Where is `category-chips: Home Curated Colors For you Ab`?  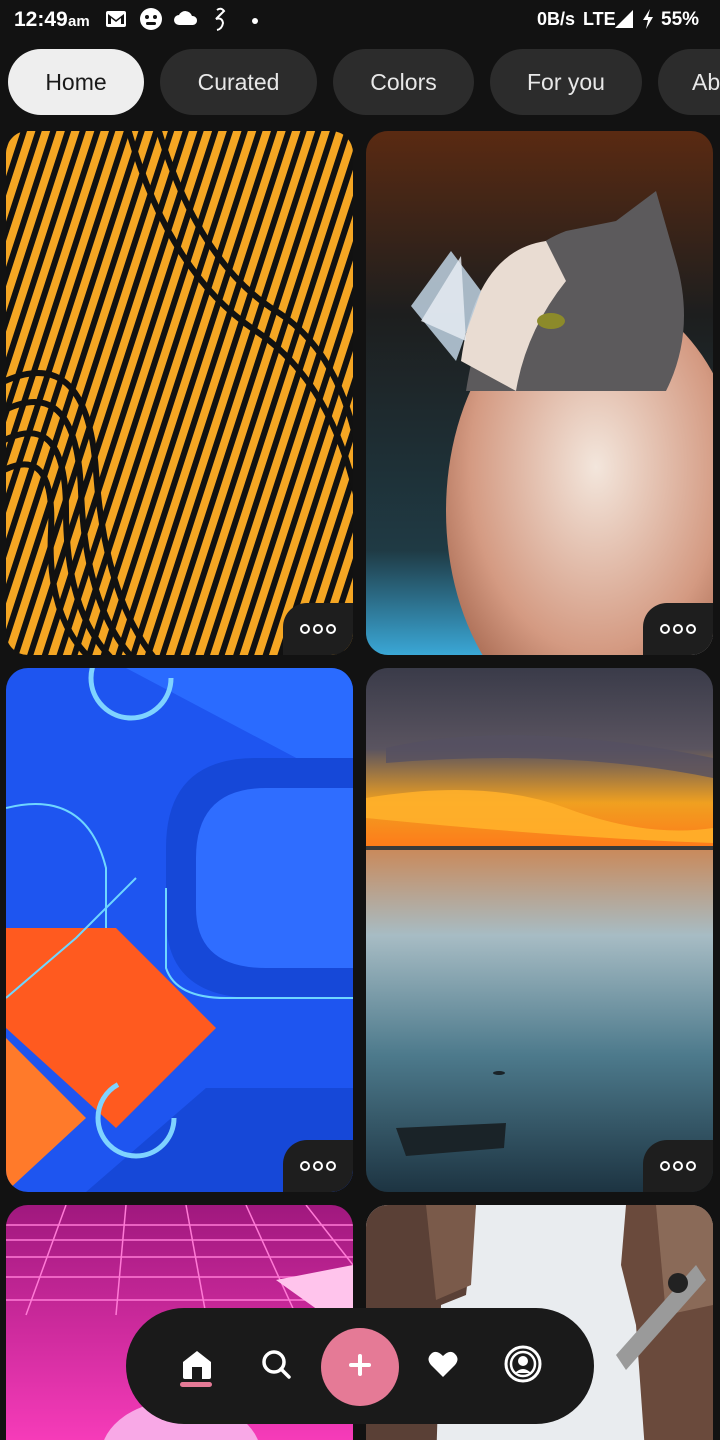 category-chips: Home Curated Colors For you Ab is located at coordinates (360, 82).